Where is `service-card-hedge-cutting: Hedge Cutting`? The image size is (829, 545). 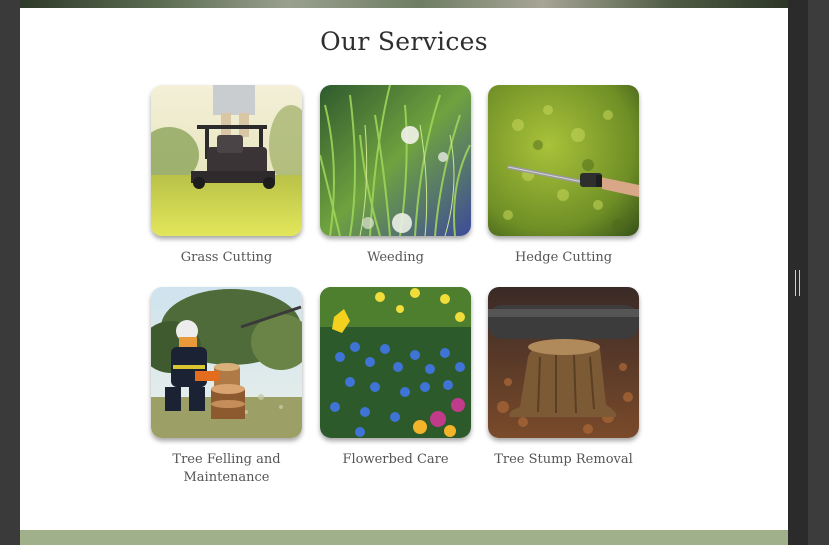 service-card-hedge-cutting: Hedge Cutting is located at coordinates (563, 176).